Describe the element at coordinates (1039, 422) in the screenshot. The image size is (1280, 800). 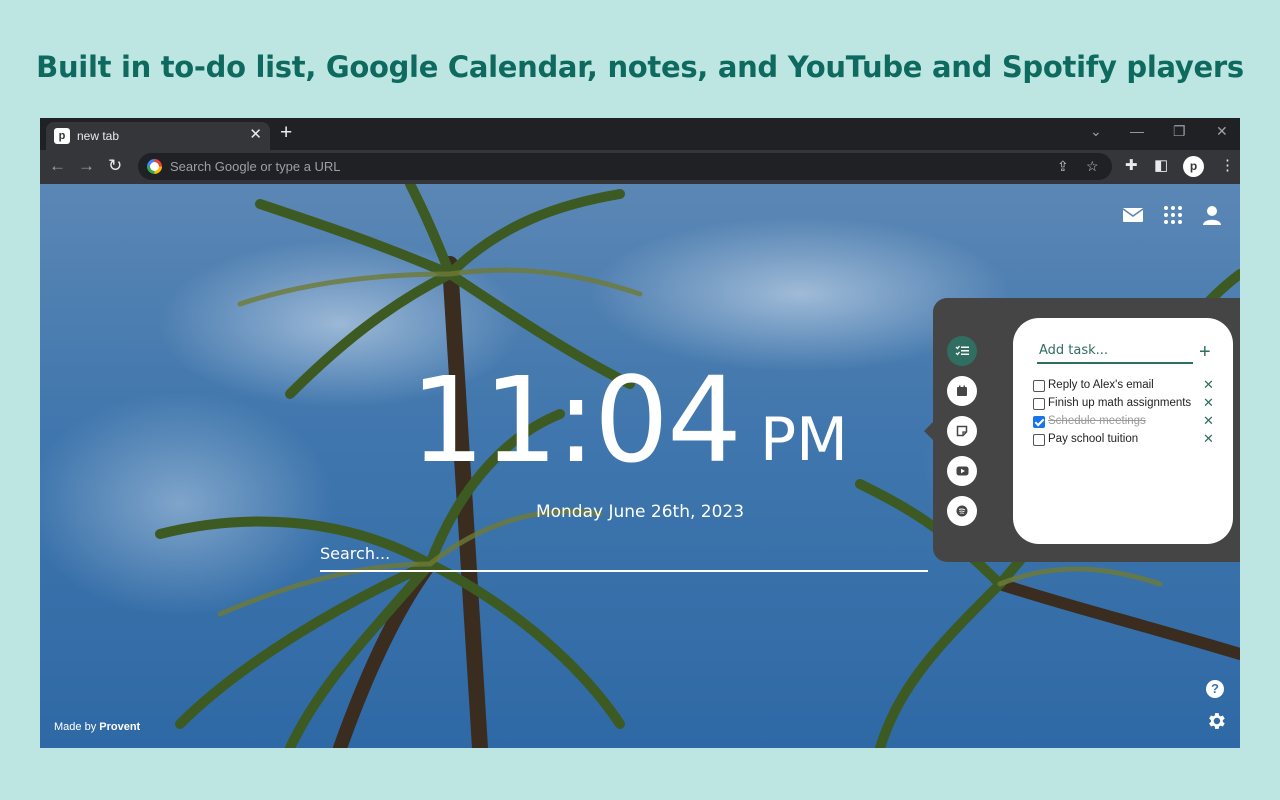
I see `task-checkbox-checked` at that location.